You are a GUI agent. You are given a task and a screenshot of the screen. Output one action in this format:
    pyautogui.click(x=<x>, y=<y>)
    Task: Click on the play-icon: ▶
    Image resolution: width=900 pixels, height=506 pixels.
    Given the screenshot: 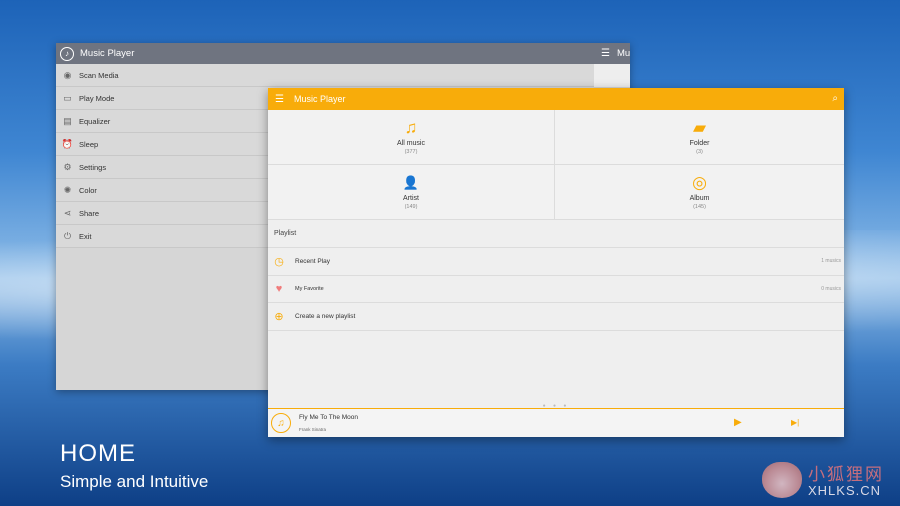 What is the action you would take?
    pyautogui.click(x=738, y=422)
    